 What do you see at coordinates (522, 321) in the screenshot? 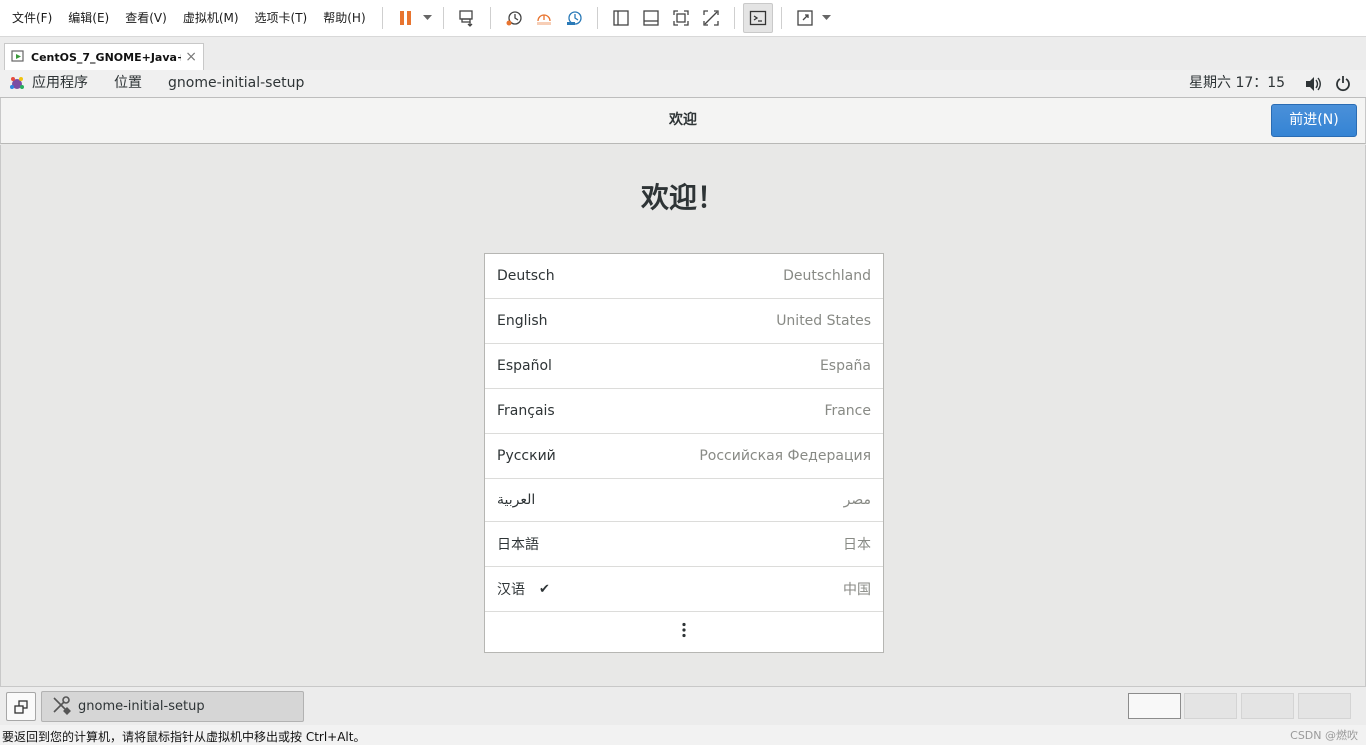
I see `language-name: English` at bounding box center [522, 321].